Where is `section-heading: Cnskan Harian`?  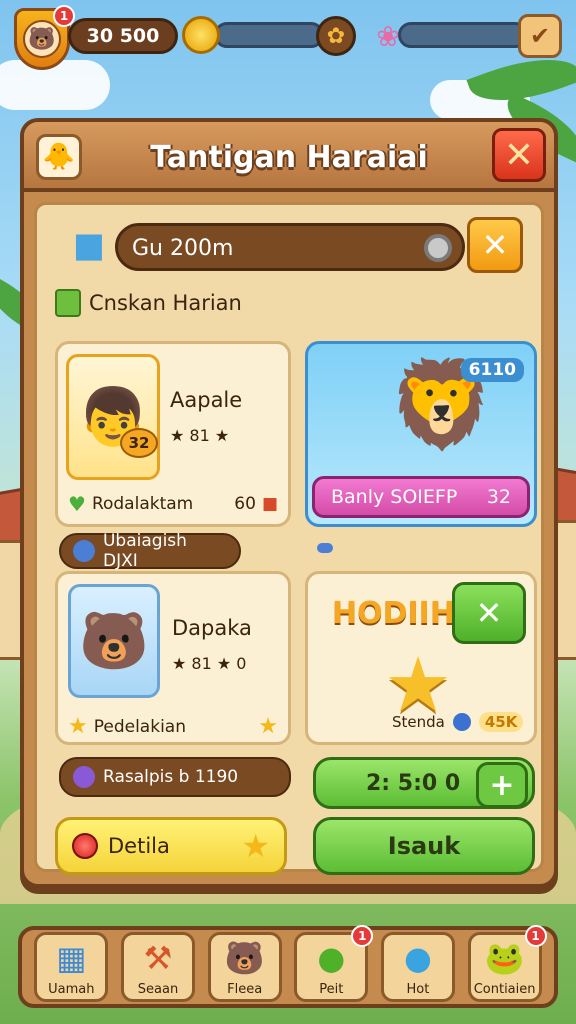
section-heading: Cnskan Harian is located at coordinates (148, 303).